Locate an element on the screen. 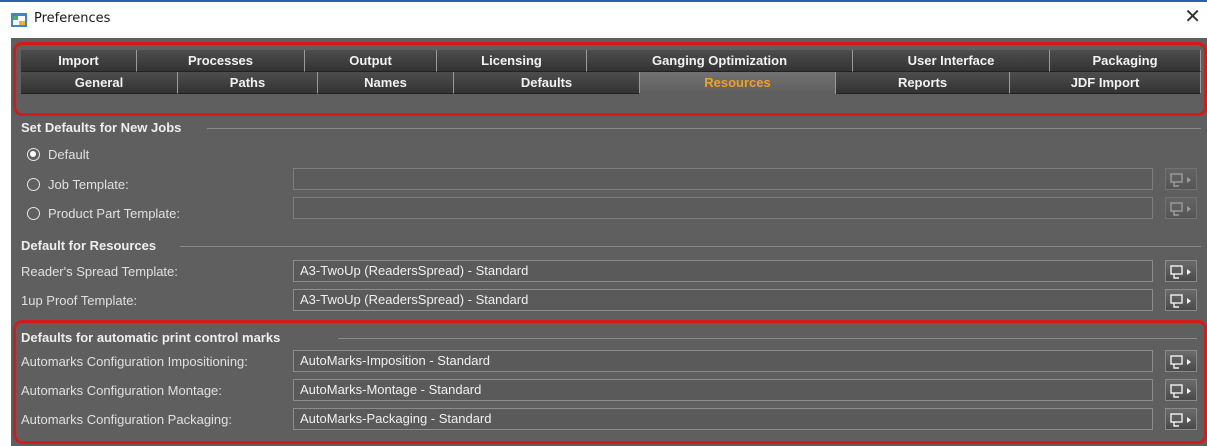 This screenshot has height=446, width=1207. default-radio-label: Default is located at coordinates (69, 154).